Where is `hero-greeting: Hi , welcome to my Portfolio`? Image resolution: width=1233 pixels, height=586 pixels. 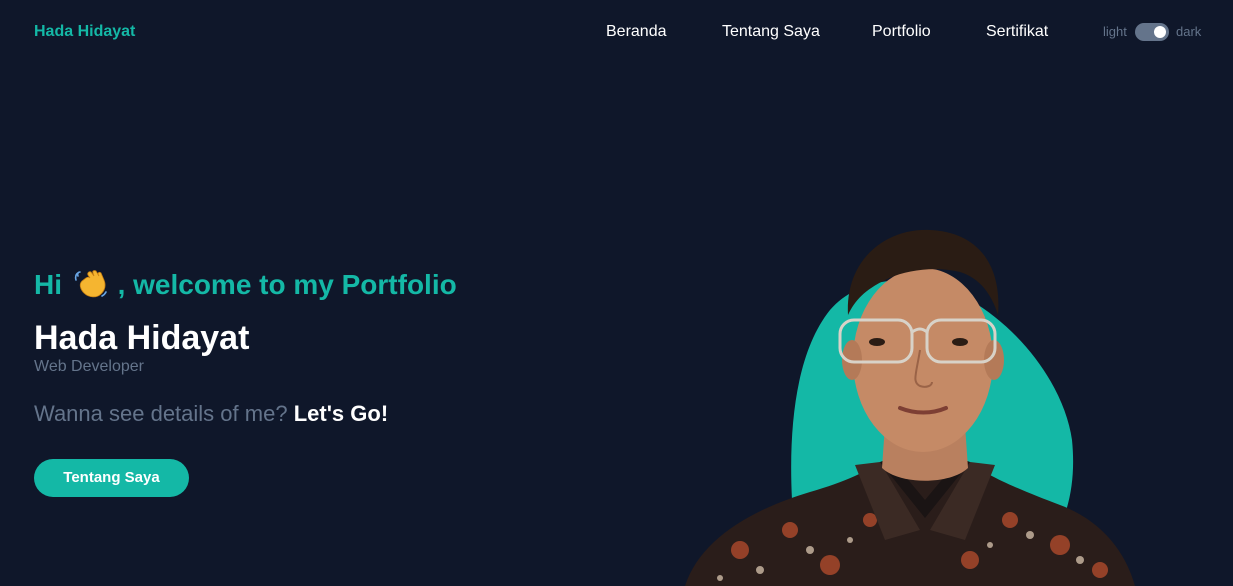
hero-greeting: Hi , welcome to my Portfolio is located at coordinates (245, 285).